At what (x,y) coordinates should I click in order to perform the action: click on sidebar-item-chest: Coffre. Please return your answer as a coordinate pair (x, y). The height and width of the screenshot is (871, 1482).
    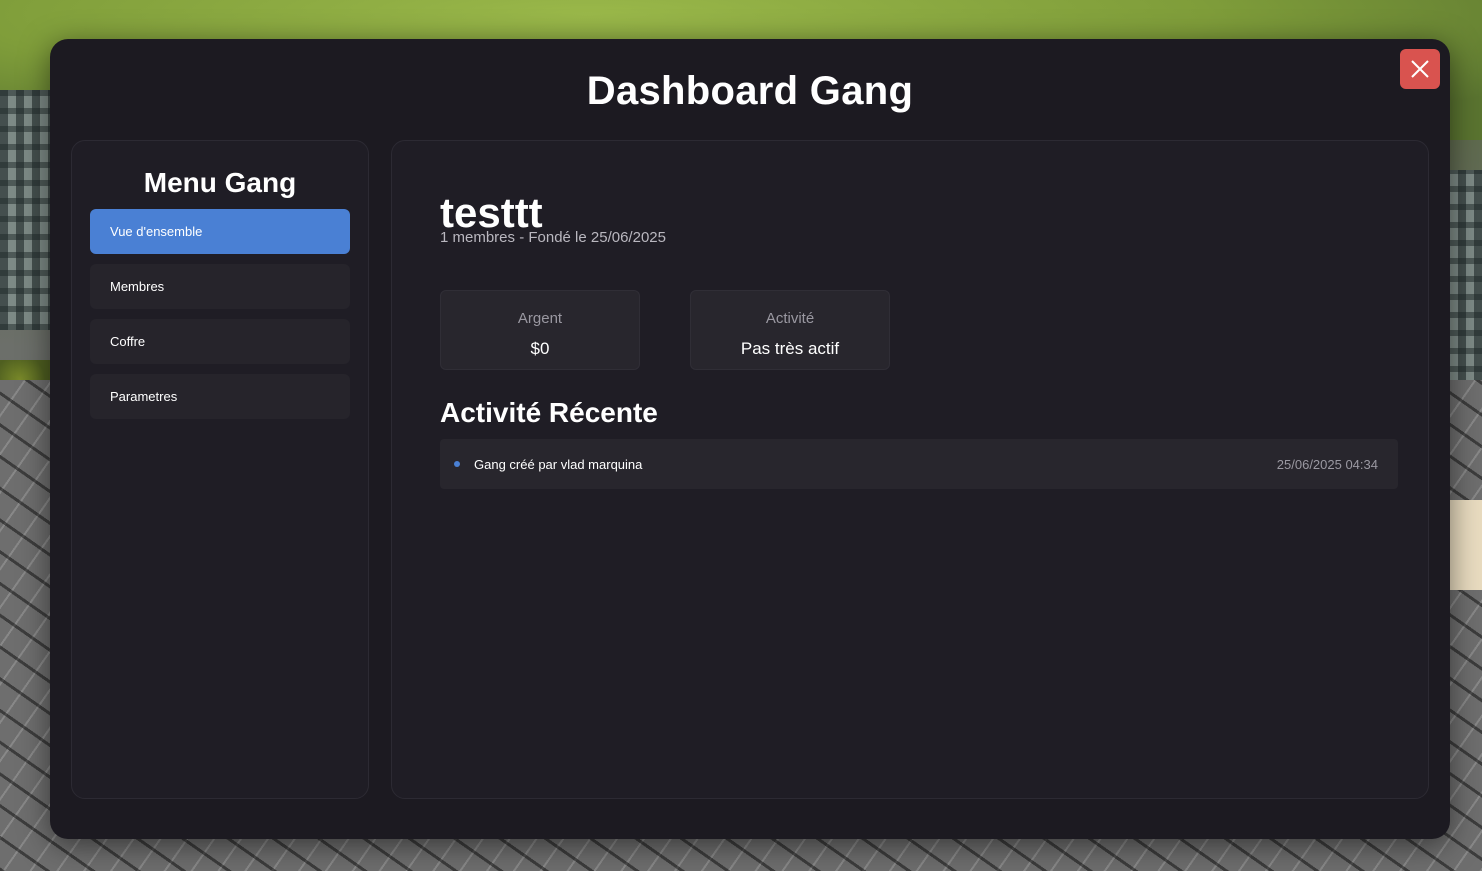
    Looking at the image, I should click on (220, 341).